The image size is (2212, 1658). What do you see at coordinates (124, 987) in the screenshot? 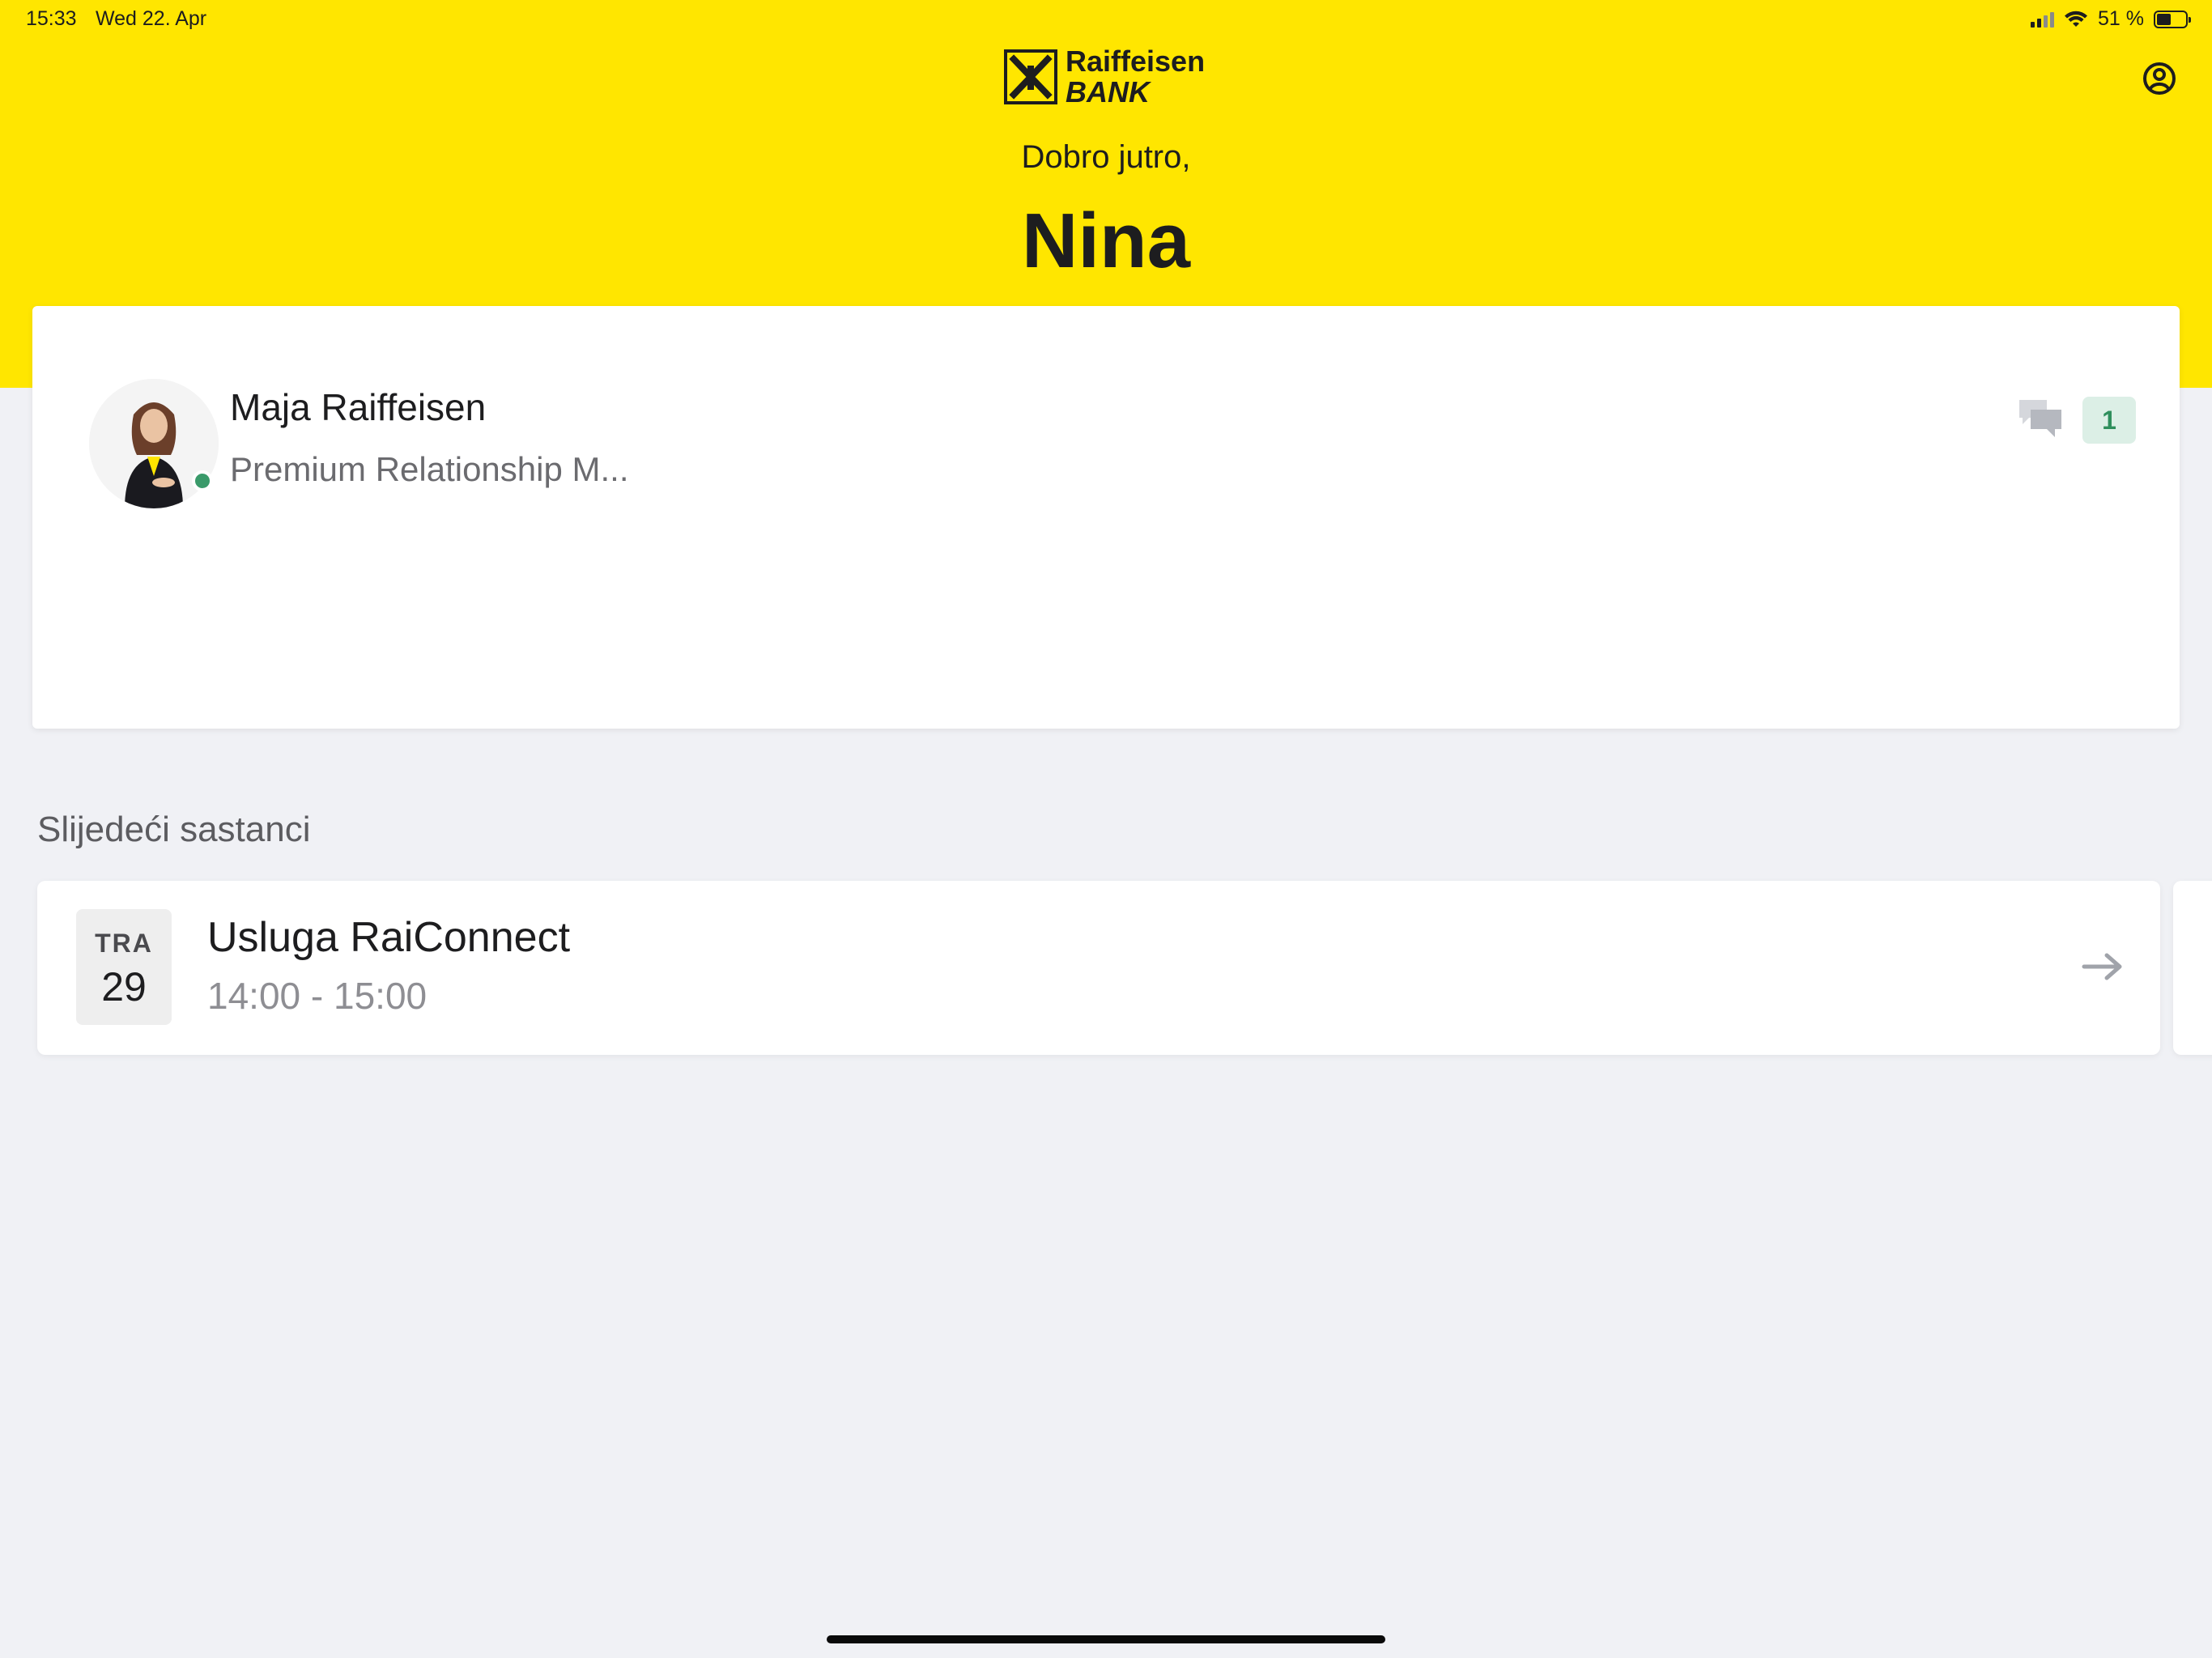
I see `meeting-day: 29` at bounding box center [124, 987].